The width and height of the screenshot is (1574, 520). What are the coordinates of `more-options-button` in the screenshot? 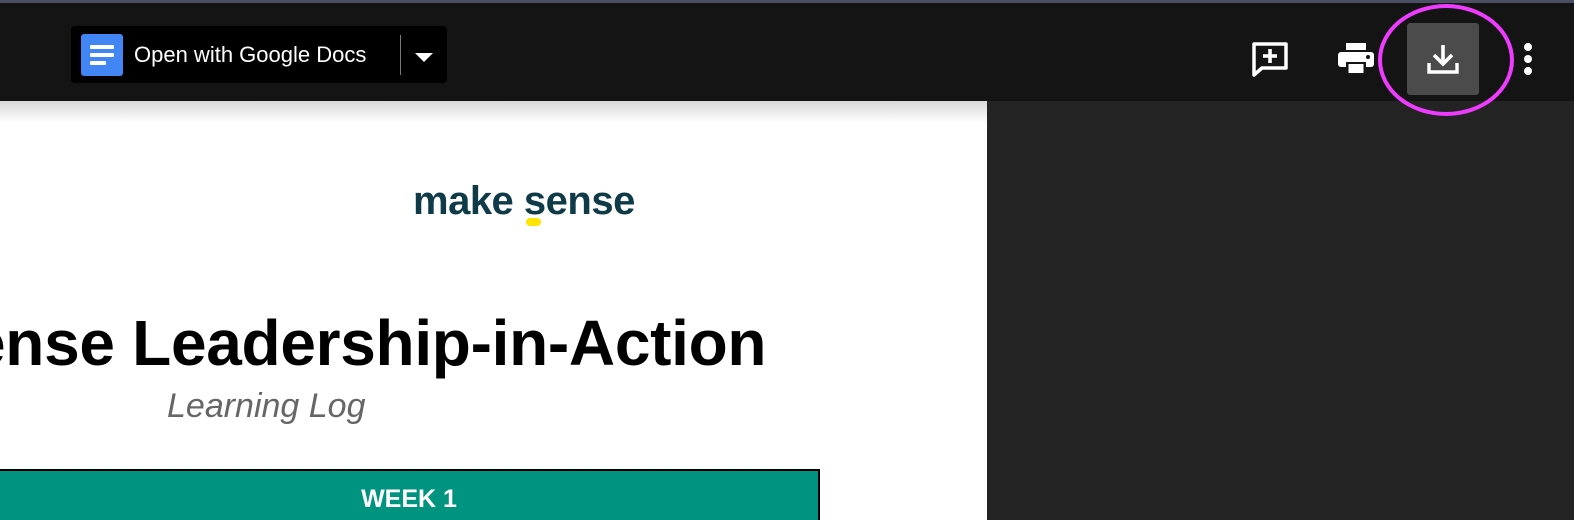 It's located at (1528, 59).